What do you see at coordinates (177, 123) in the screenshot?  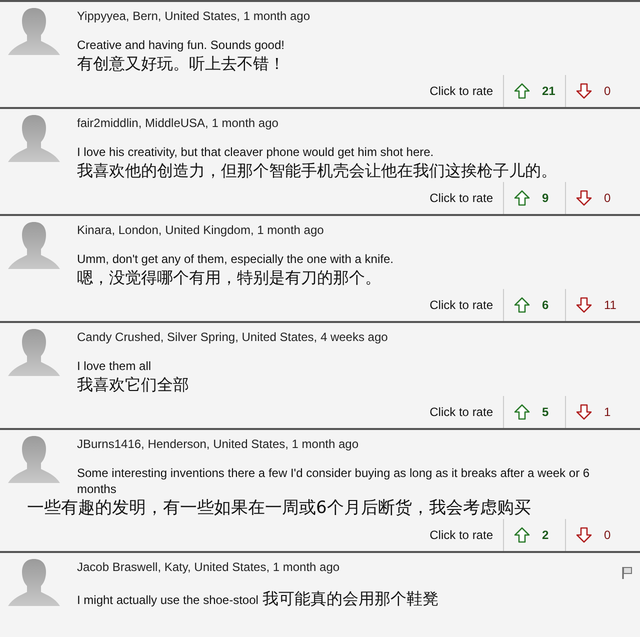 I see `comment-author: fair2middlin, MiddleUSA, 1 month ago` at bounding box center [177, 123].